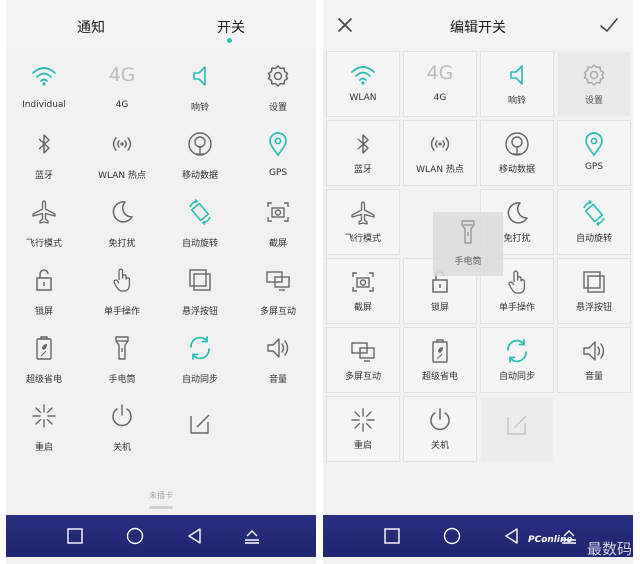  Describe the element at coordinates (122, 360) in the screenshot. I see `toggle-flashlight: 手电筒` at that location.